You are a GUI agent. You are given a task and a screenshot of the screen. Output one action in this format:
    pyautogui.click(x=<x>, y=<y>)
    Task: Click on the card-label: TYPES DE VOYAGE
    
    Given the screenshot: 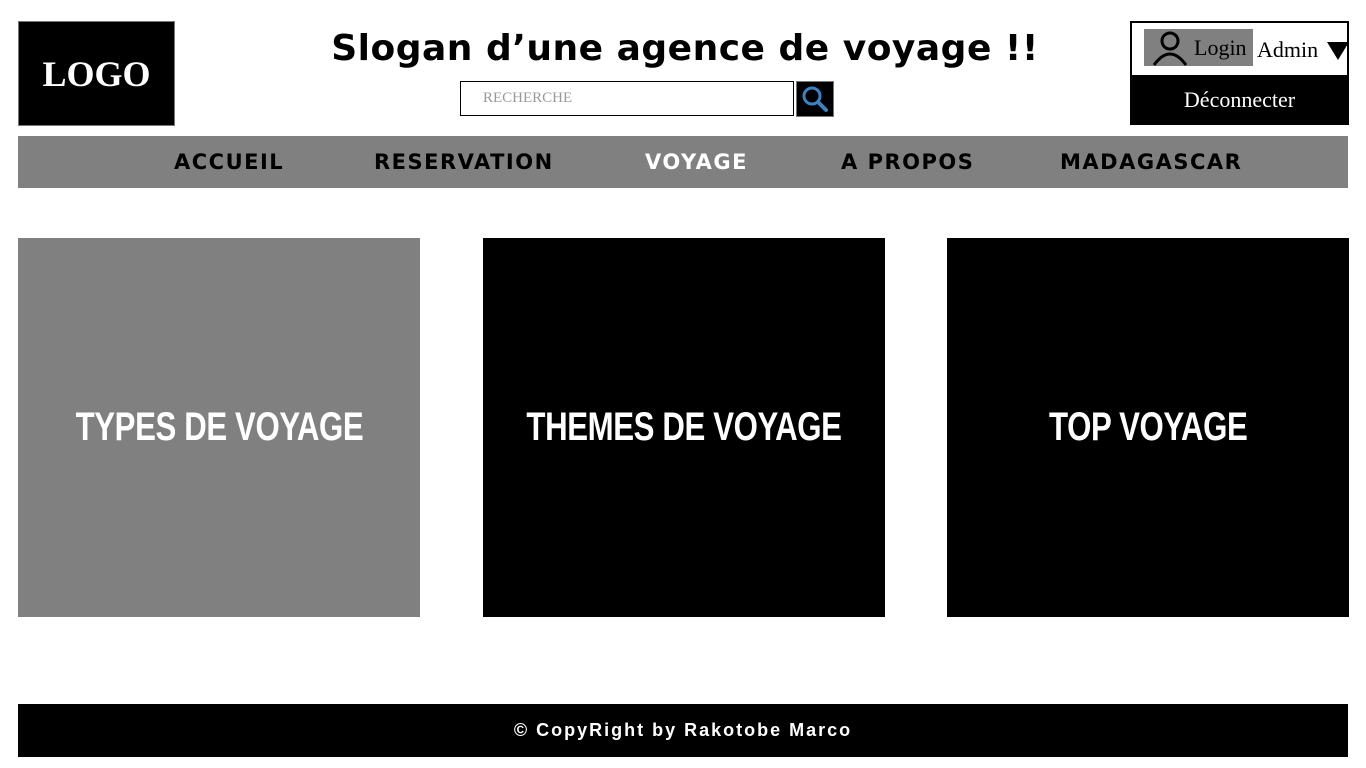 What is the action you would take?
    pyautogui.click(x=219, y=427)
    